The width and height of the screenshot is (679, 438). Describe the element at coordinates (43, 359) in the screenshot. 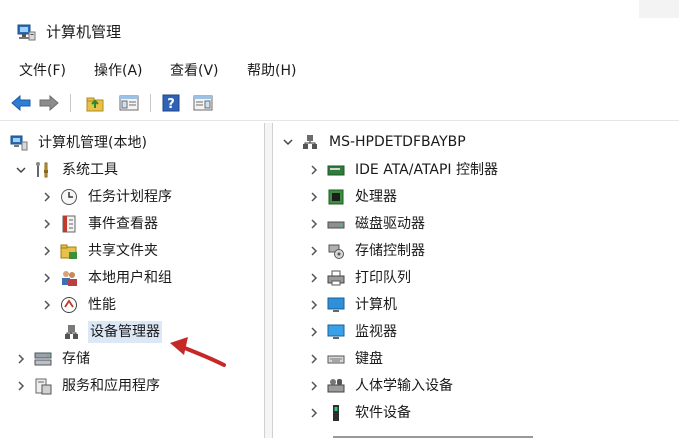

I see `storage-icon` at that location.